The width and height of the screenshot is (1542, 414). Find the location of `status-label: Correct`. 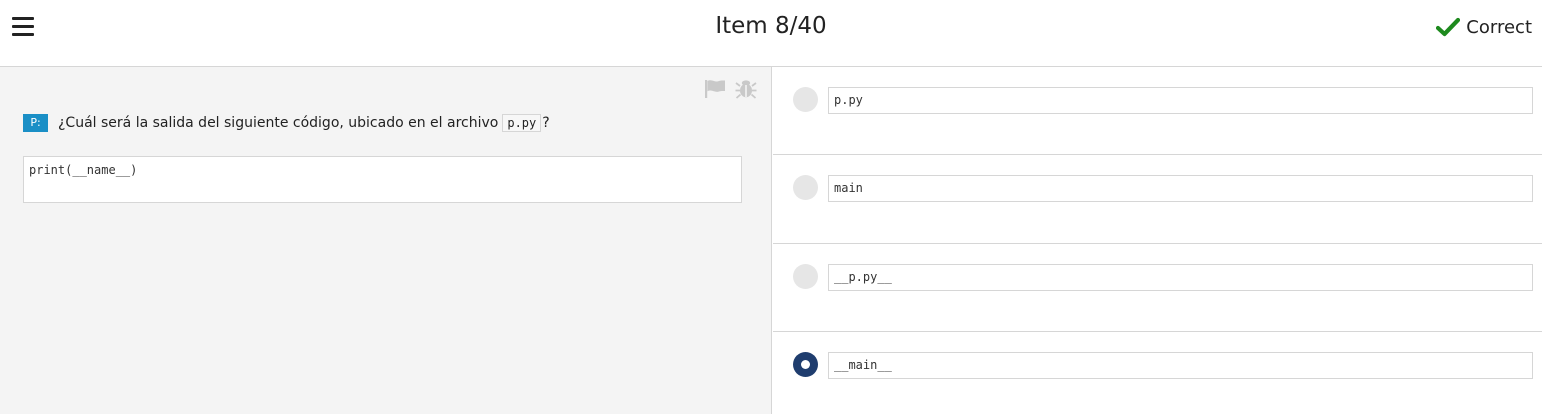

status-label: Correct is located at coordinates (1499, 27).